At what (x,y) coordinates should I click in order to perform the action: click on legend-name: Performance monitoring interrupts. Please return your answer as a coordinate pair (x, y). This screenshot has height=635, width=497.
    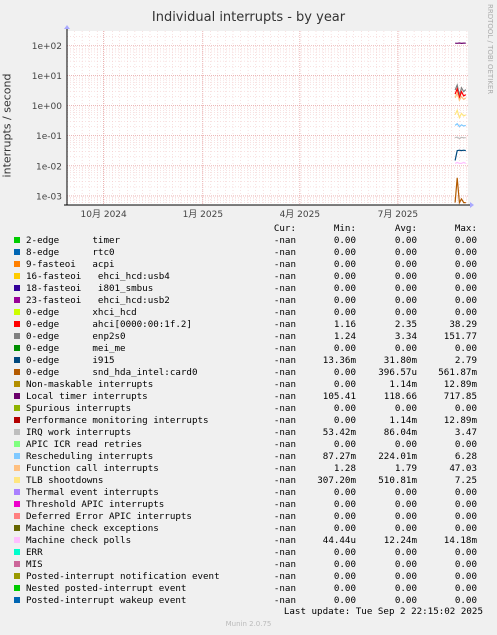
    Looking at the image, I should click on (117, 420).